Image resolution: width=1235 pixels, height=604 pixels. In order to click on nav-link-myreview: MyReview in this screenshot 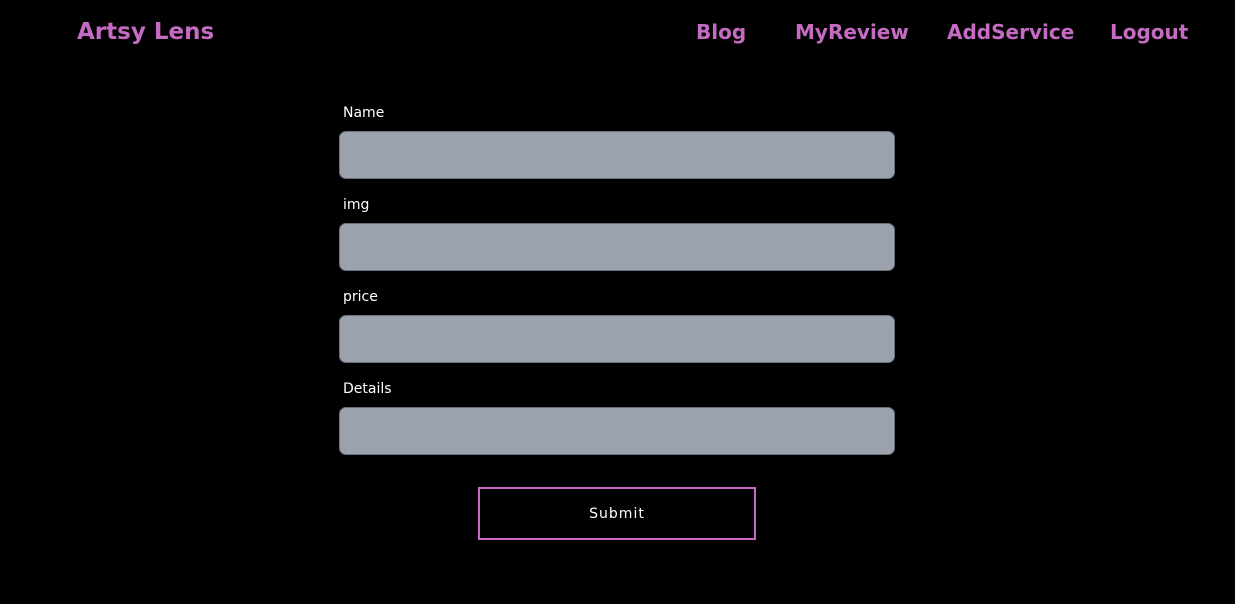, I will do `click(852, 32)`.